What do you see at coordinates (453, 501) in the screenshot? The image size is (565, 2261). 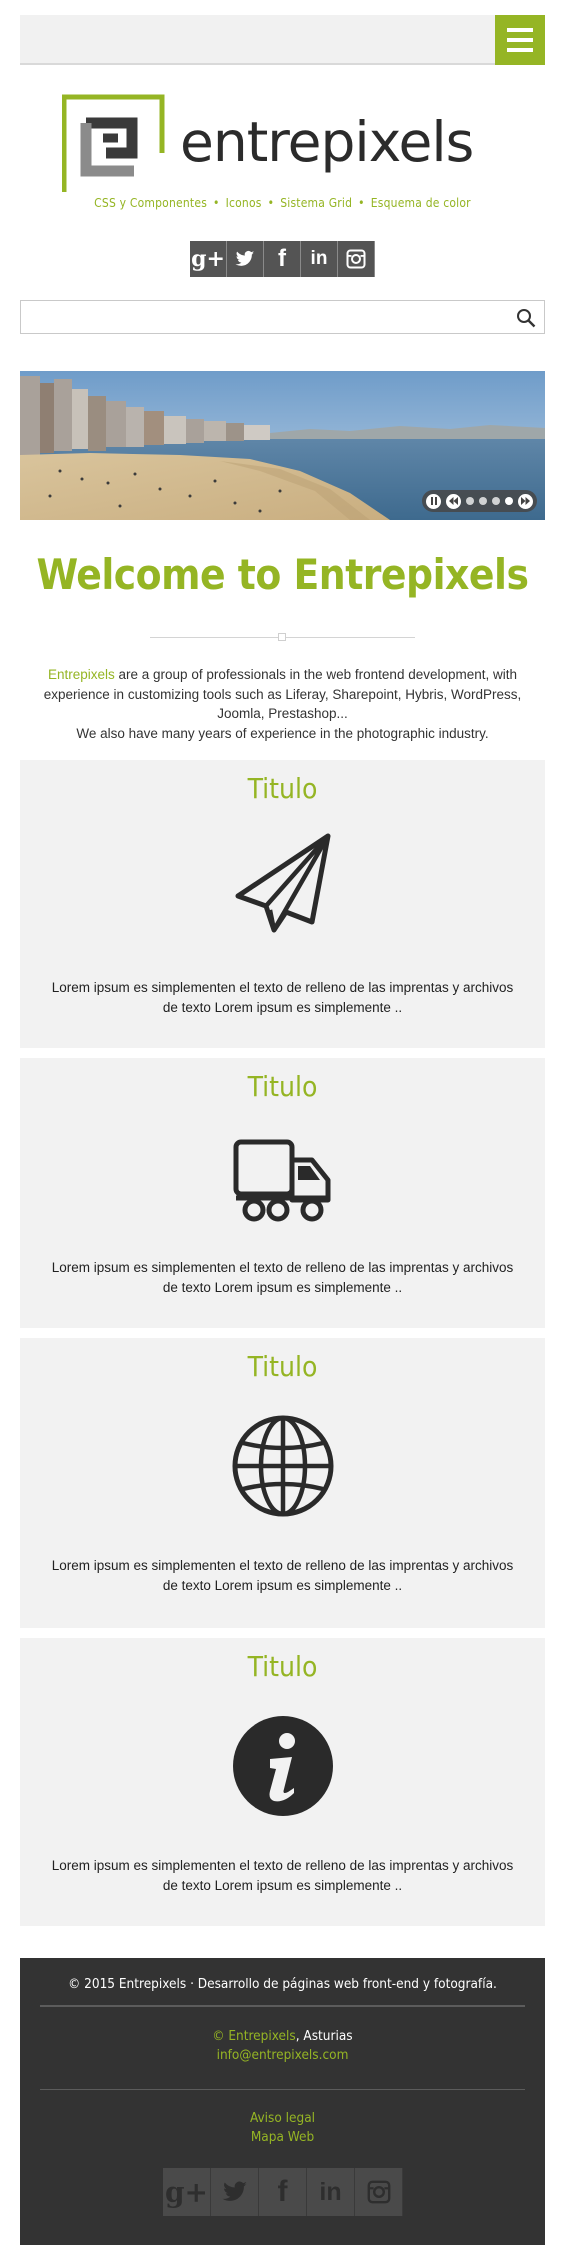 I see `rewind-icon` at bounding box center [453, 501].